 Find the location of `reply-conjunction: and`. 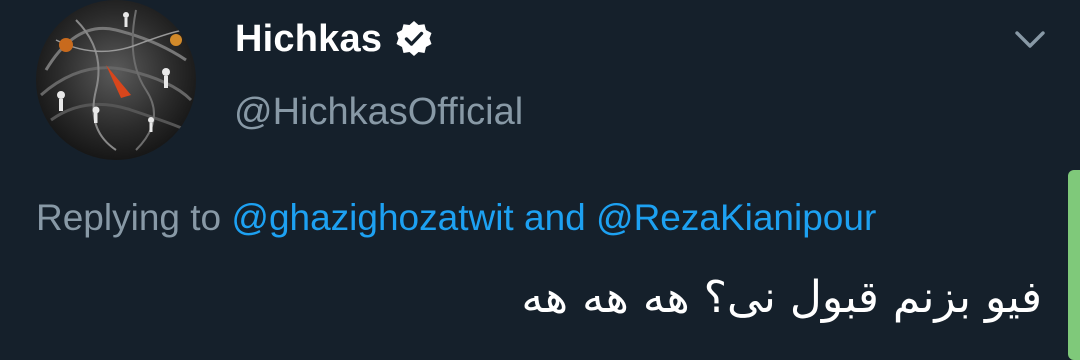

reply-conjunction: and is located at coordinates (555, 217).